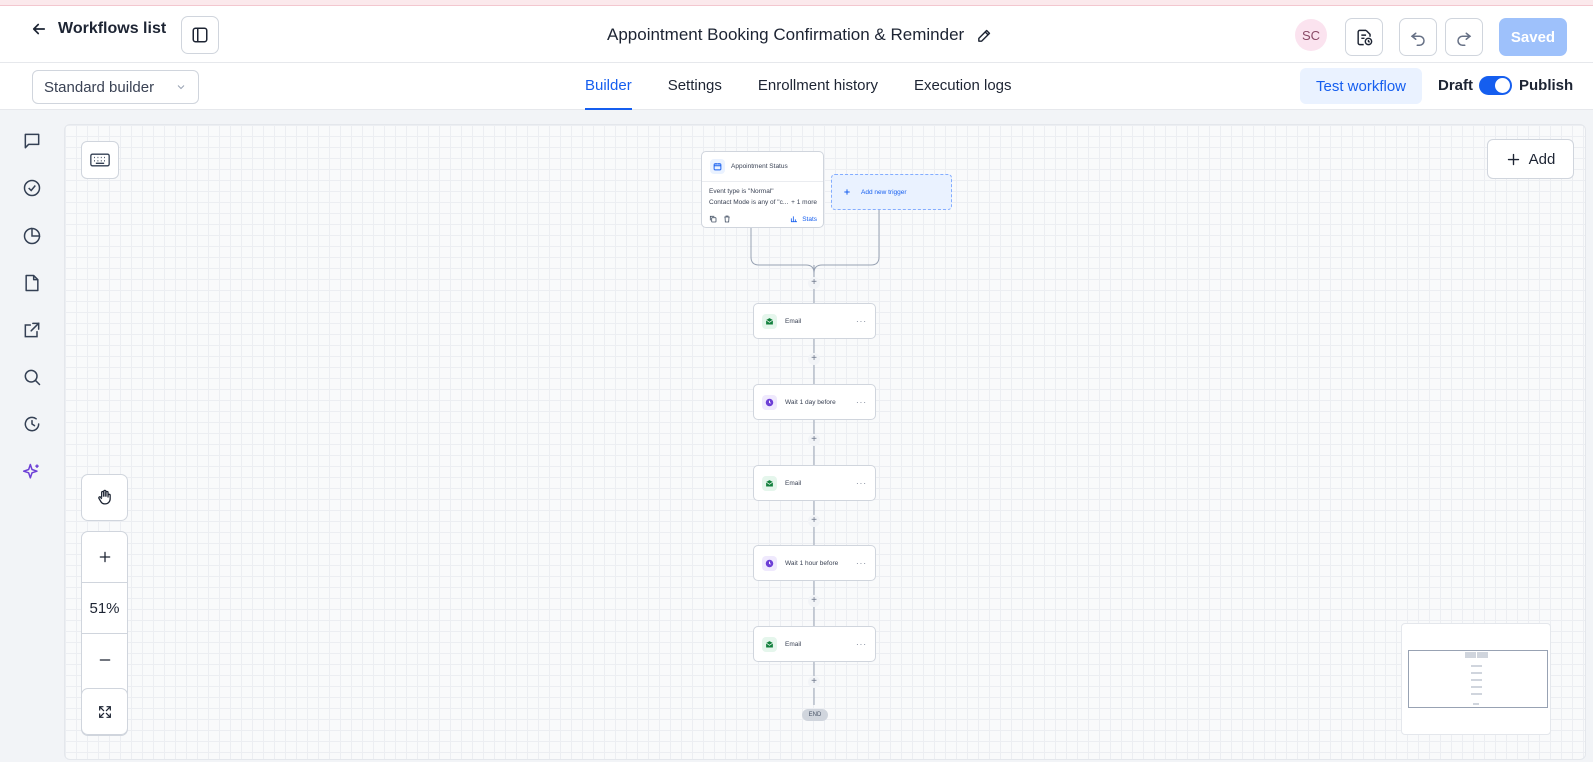  I want to click on publish-toggle, so click(1495, 85).